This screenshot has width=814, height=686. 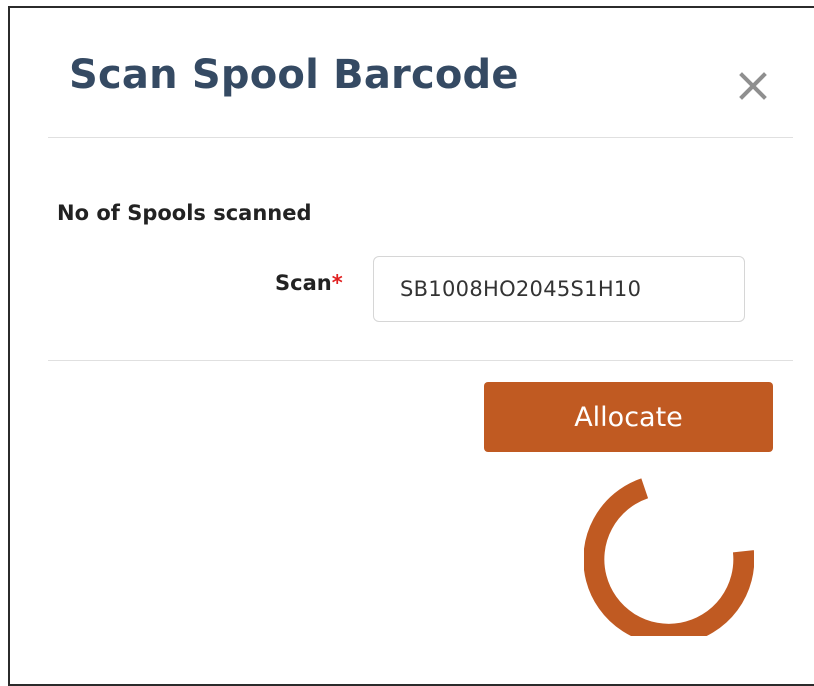 I want to click on allocate-button: Allocate, so click(x=628, y=417).